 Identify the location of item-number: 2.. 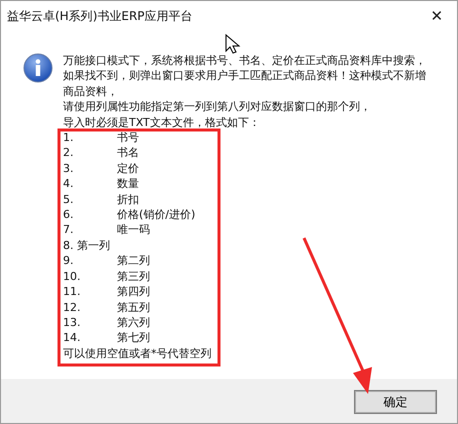
(68, 153).